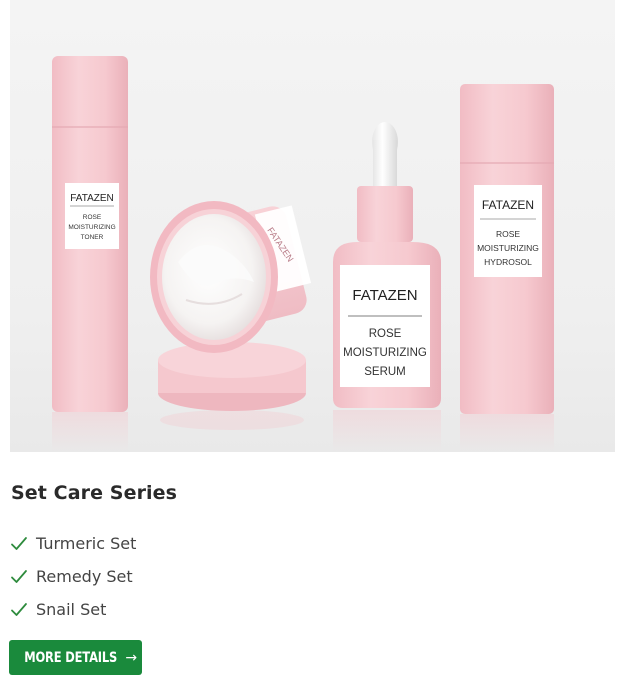  What do you see at coordinates (86, 543) in the screenshot?
I see `list-item-label: Turmeric Set` at bounding box center [86, 543].